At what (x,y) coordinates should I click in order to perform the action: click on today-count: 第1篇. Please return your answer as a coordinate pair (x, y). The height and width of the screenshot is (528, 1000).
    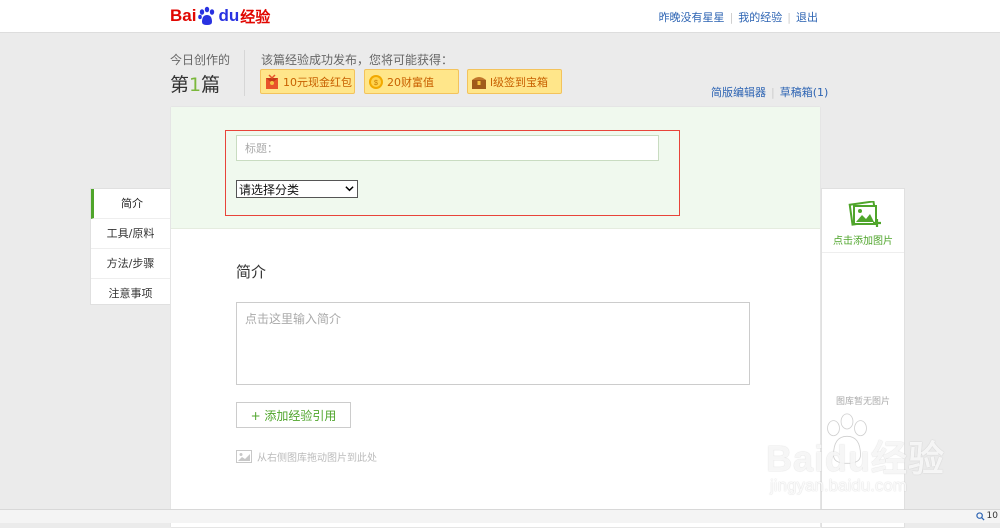
    Looking at the image, I should click on (195, 83).